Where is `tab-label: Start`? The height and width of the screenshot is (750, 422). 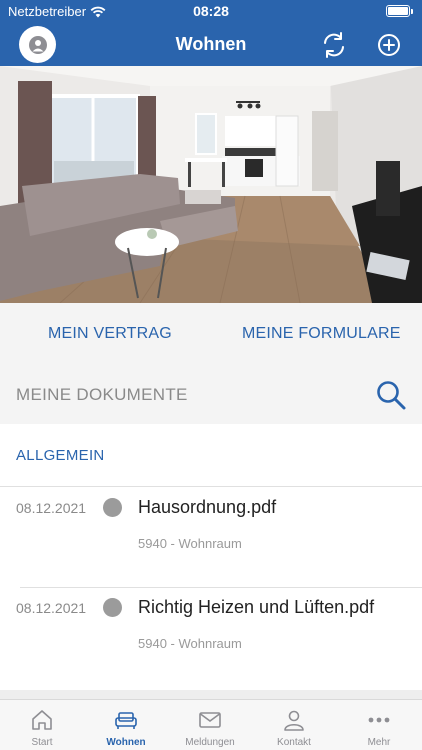 tab-label: Start is located at coordinates (42, 742).